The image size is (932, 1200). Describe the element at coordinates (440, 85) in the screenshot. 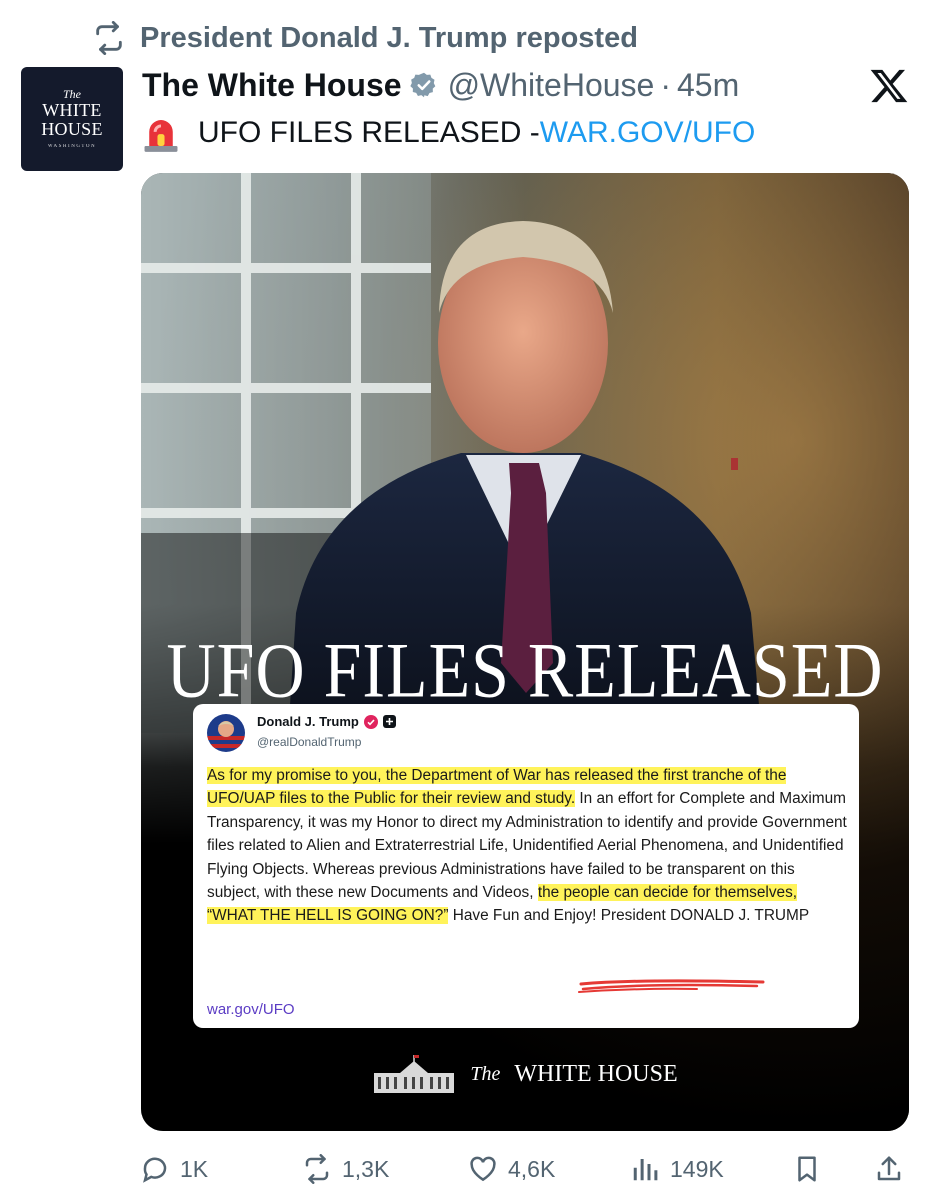

I see `tweet-header: The White House @WhiteHouse · 45m` at that location.